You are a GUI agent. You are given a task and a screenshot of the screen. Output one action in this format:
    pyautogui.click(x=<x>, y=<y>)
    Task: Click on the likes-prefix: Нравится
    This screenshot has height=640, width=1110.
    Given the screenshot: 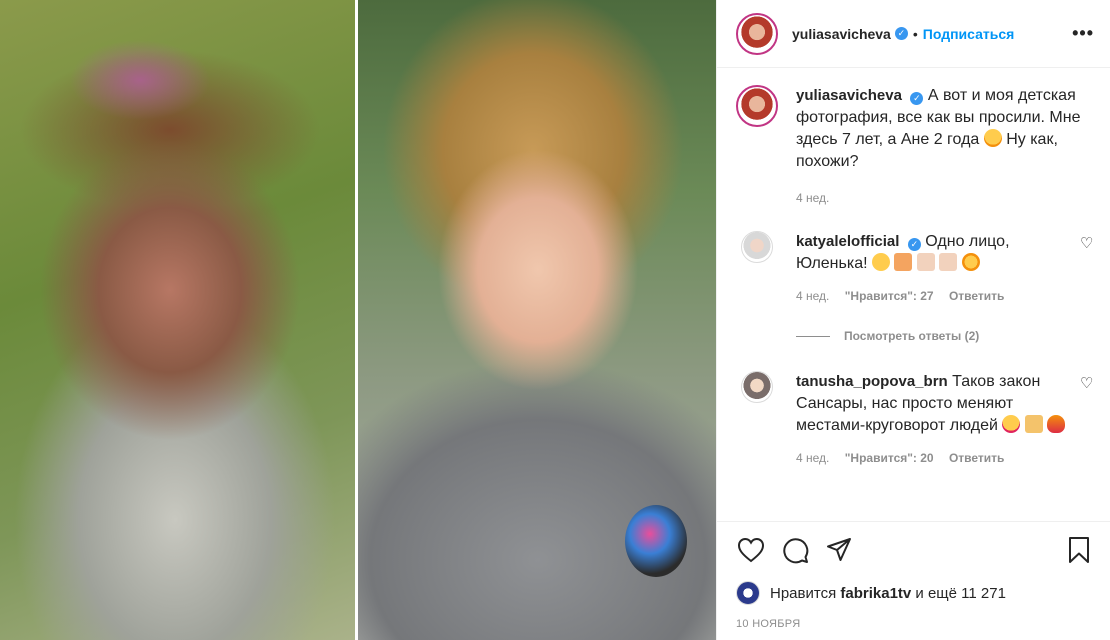 What is the action you would take?
    pyautogui.click(x=803, y=593)
    